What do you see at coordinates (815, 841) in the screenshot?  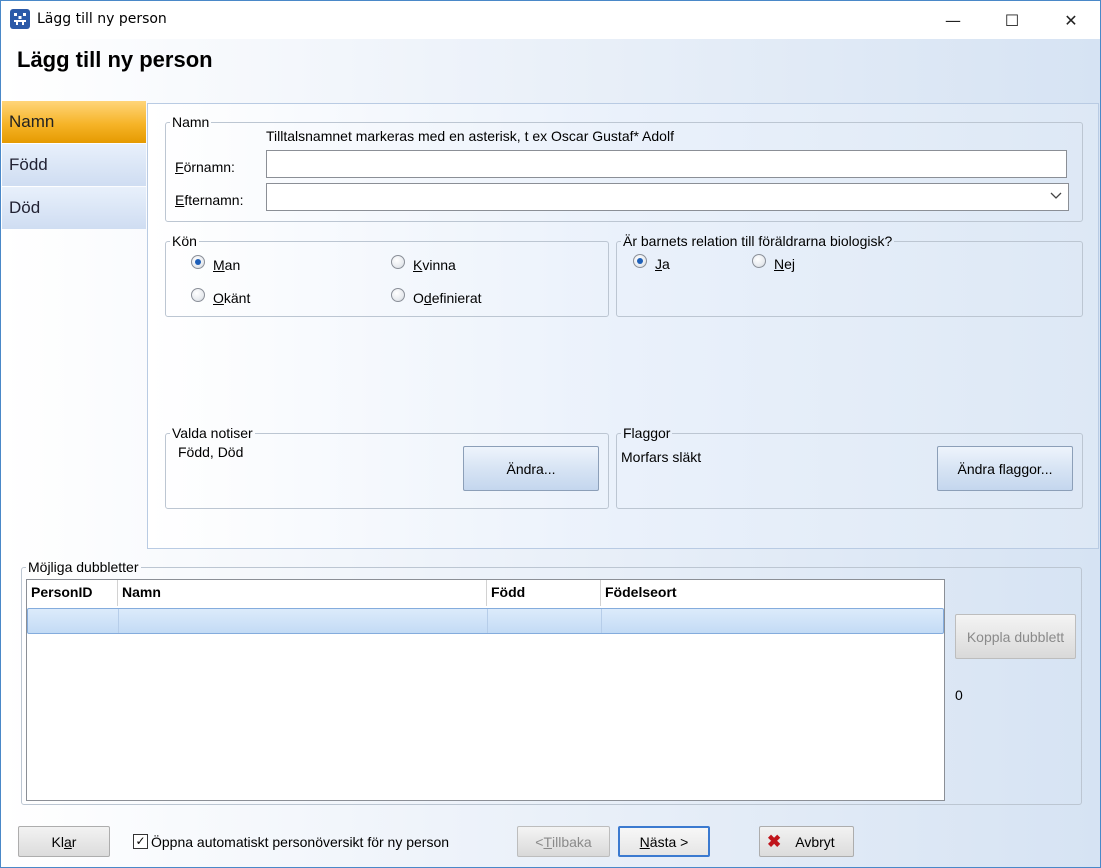 I see `avbryt-label: Avbryt` at bounding box center [815, 841].